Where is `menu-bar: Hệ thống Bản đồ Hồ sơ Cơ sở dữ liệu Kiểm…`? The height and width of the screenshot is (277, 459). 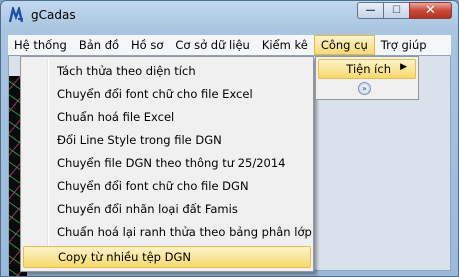
menu-bar: Hệ thống Bản đồ Hồ sơ Cơ sở dữ liệu Kiểm… is located at coordinates (229, 45).